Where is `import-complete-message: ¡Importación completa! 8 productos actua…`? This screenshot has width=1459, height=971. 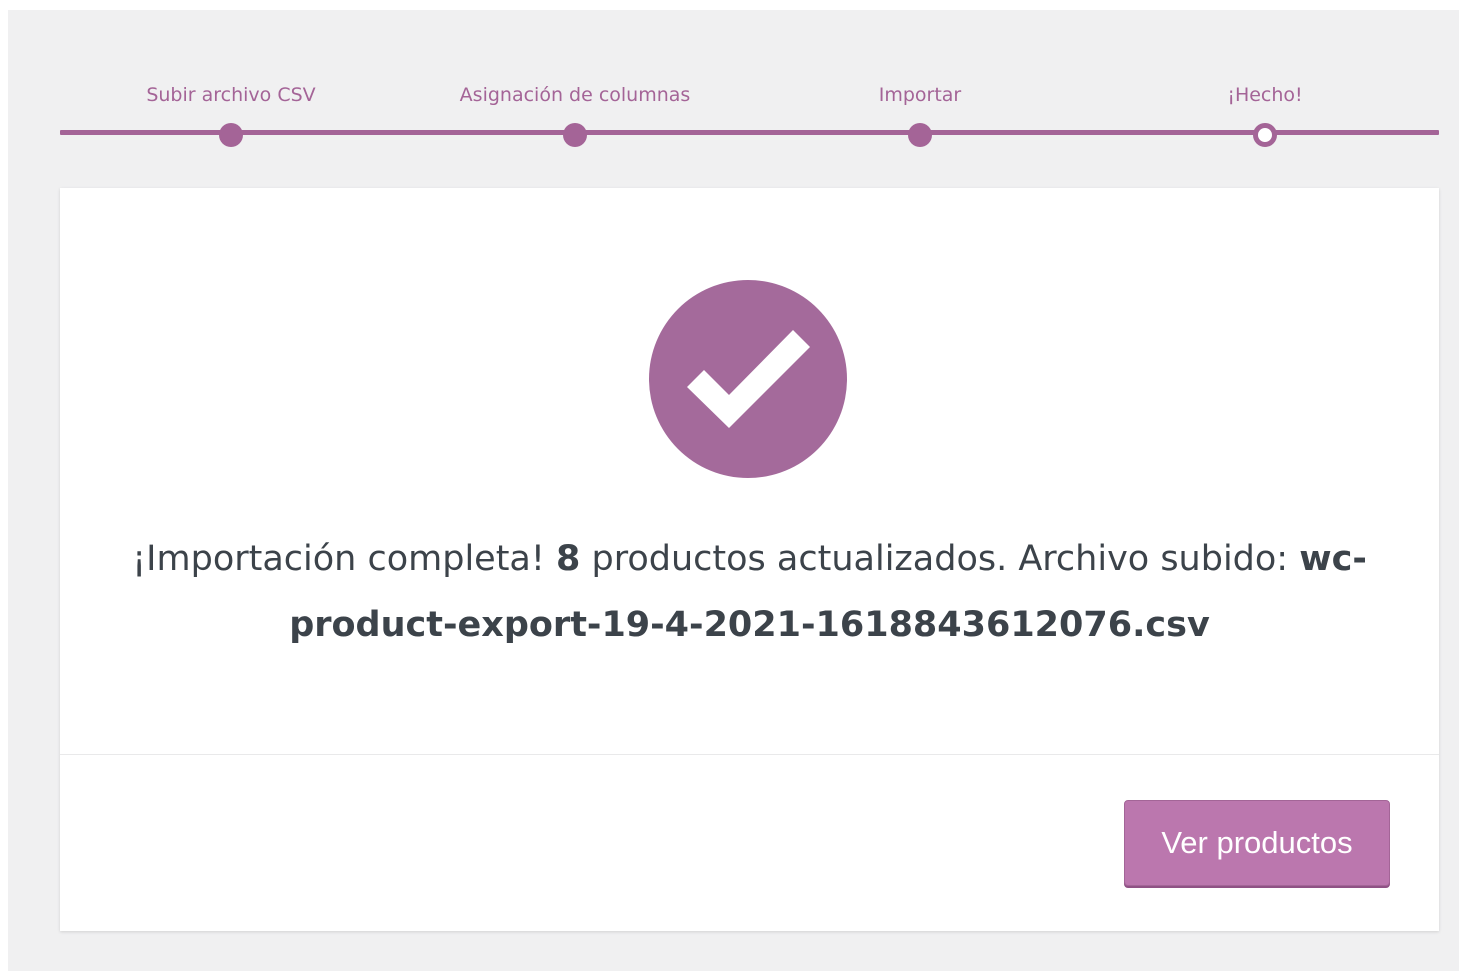 import-complete-message: ¡Importación completa! 8 productos actua… is located at coordinates (749, 592).